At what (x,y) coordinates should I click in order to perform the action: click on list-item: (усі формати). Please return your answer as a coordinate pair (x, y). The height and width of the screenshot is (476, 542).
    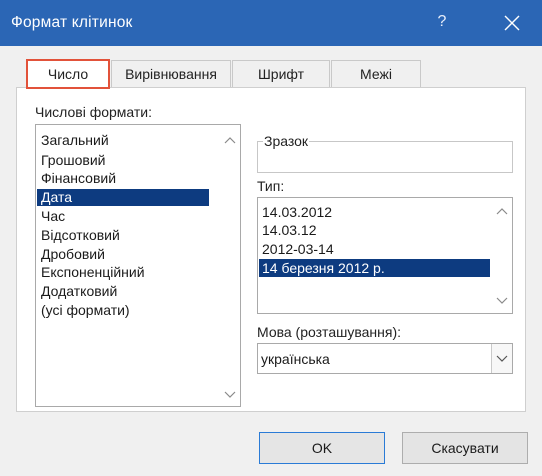
    Looking at the image, I should click on (123, 310).